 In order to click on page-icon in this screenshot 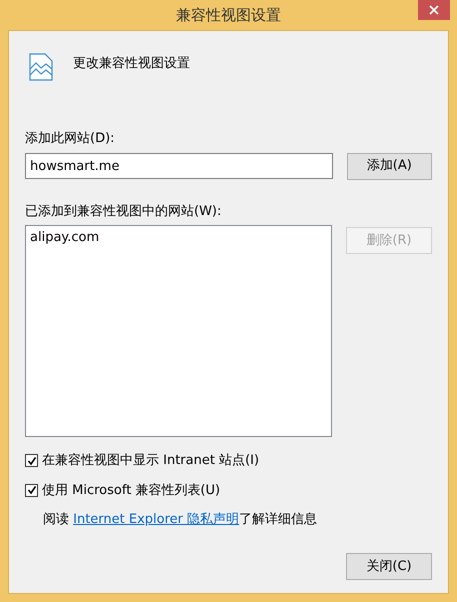, I will do `click(41, 67)`.